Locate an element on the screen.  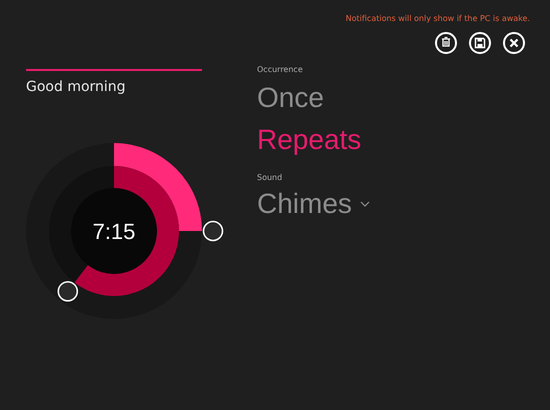
occurrence-option: Repeats is located at coordinates (309, 140).